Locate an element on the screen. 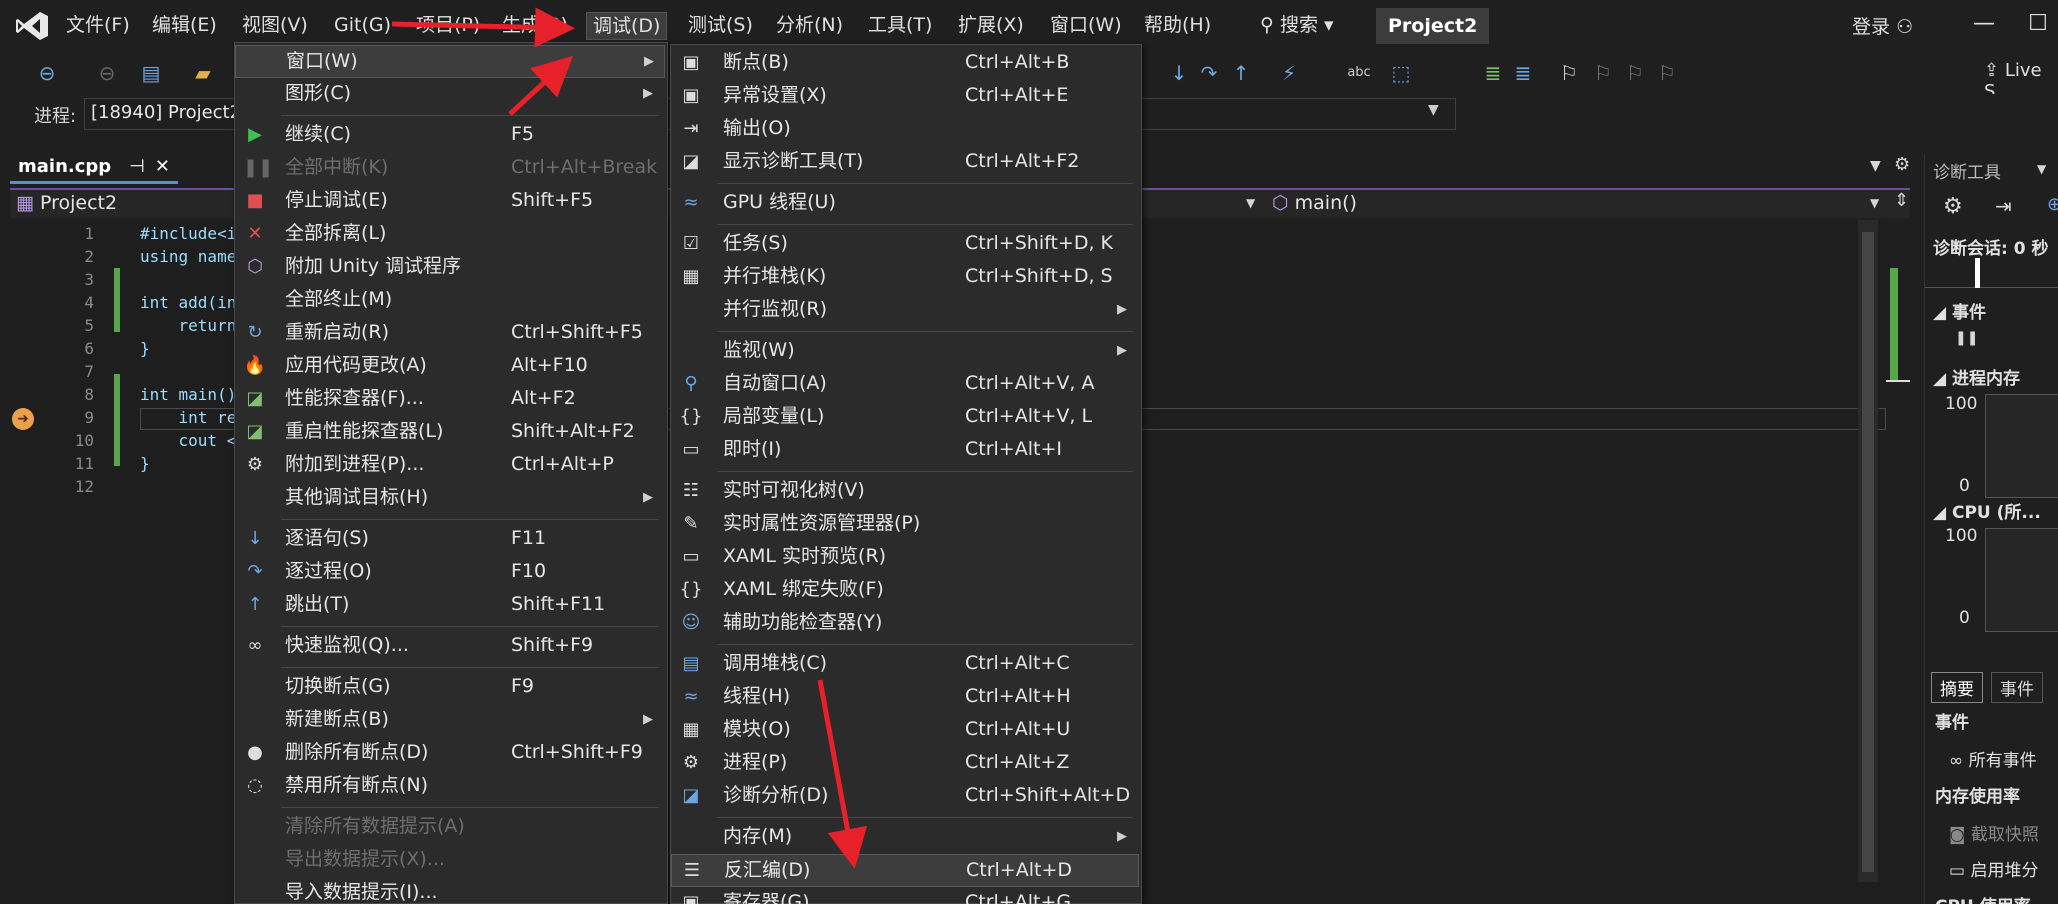 The height and width of the screenshot is (904, 2058). search-box: ⚲ 搜索 ▾ is located at coordinates (1297, 26).